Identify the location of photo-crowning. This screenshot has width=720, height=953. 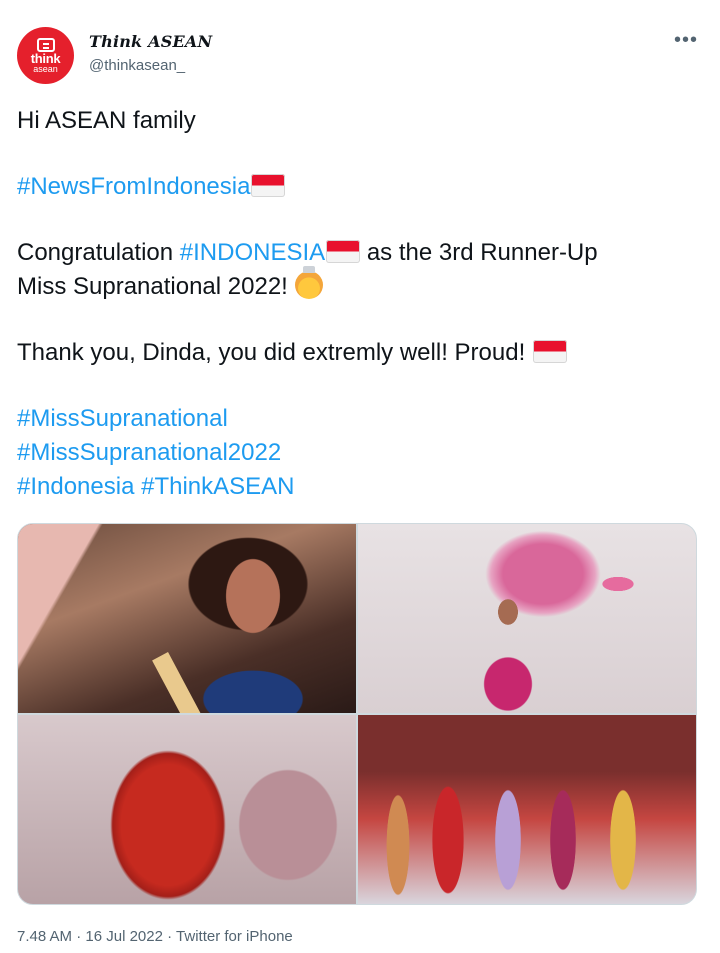
(187, 618).